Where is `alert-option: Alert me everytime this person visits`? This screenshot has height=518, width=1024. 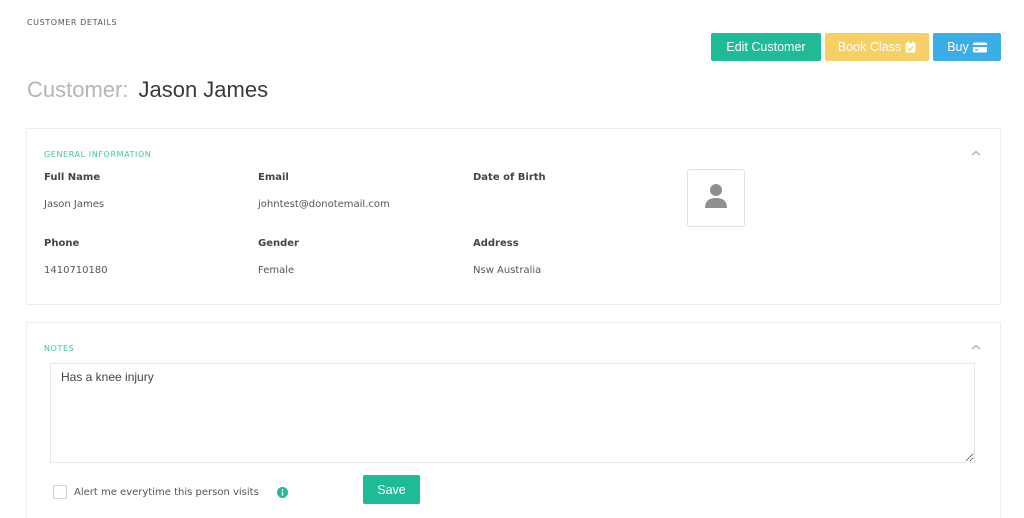 alert-option: Alert me everytime this person visits is located at coordinates (170, 492).